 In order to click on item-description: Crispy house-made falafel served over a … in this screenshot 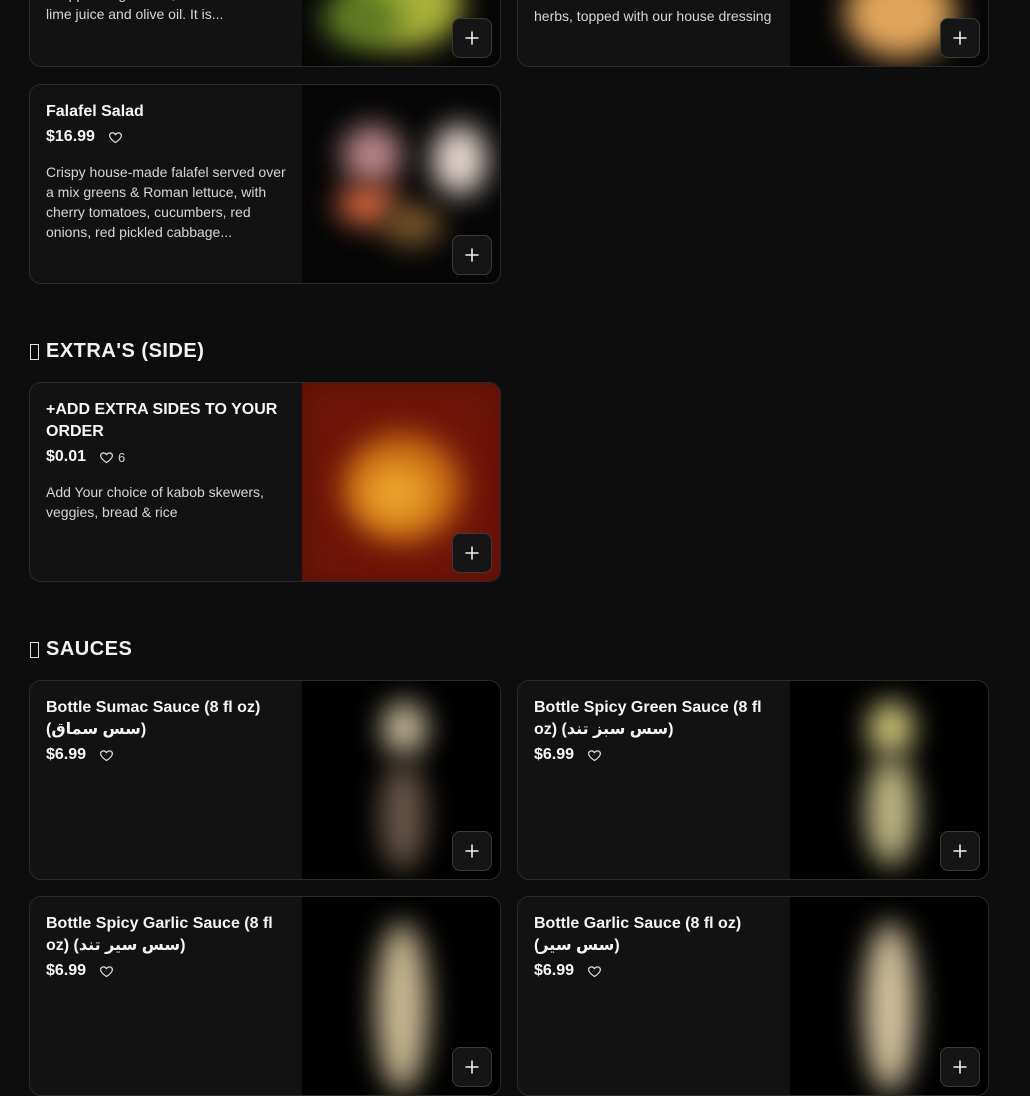, I will do `click(166, 202)`.